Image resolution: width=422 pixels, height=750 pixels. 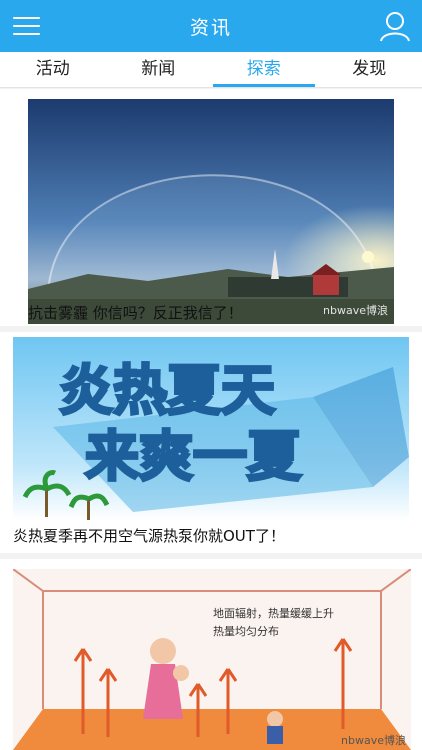 I want to click on diagram-label-line2: 热量均匀分布, so click(x=246, y=631).